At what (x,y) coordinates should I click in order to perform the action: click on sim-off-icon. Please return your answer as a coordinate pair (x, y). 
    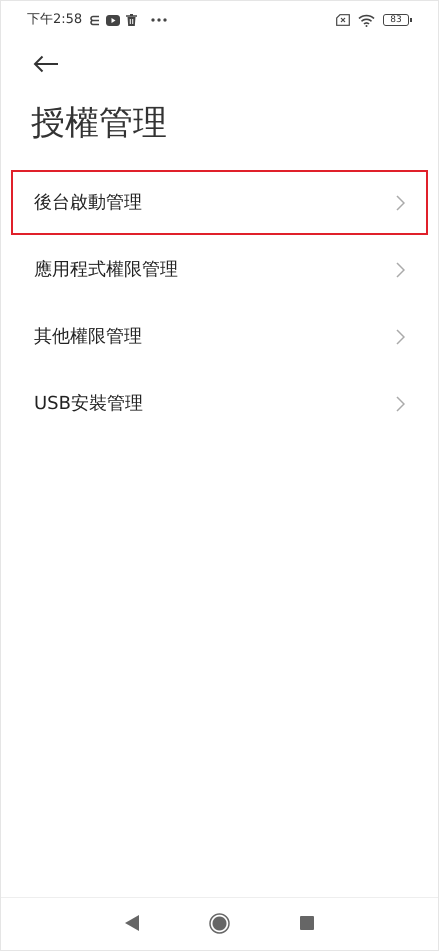
    Looking at the image, I should click on (343, 20).